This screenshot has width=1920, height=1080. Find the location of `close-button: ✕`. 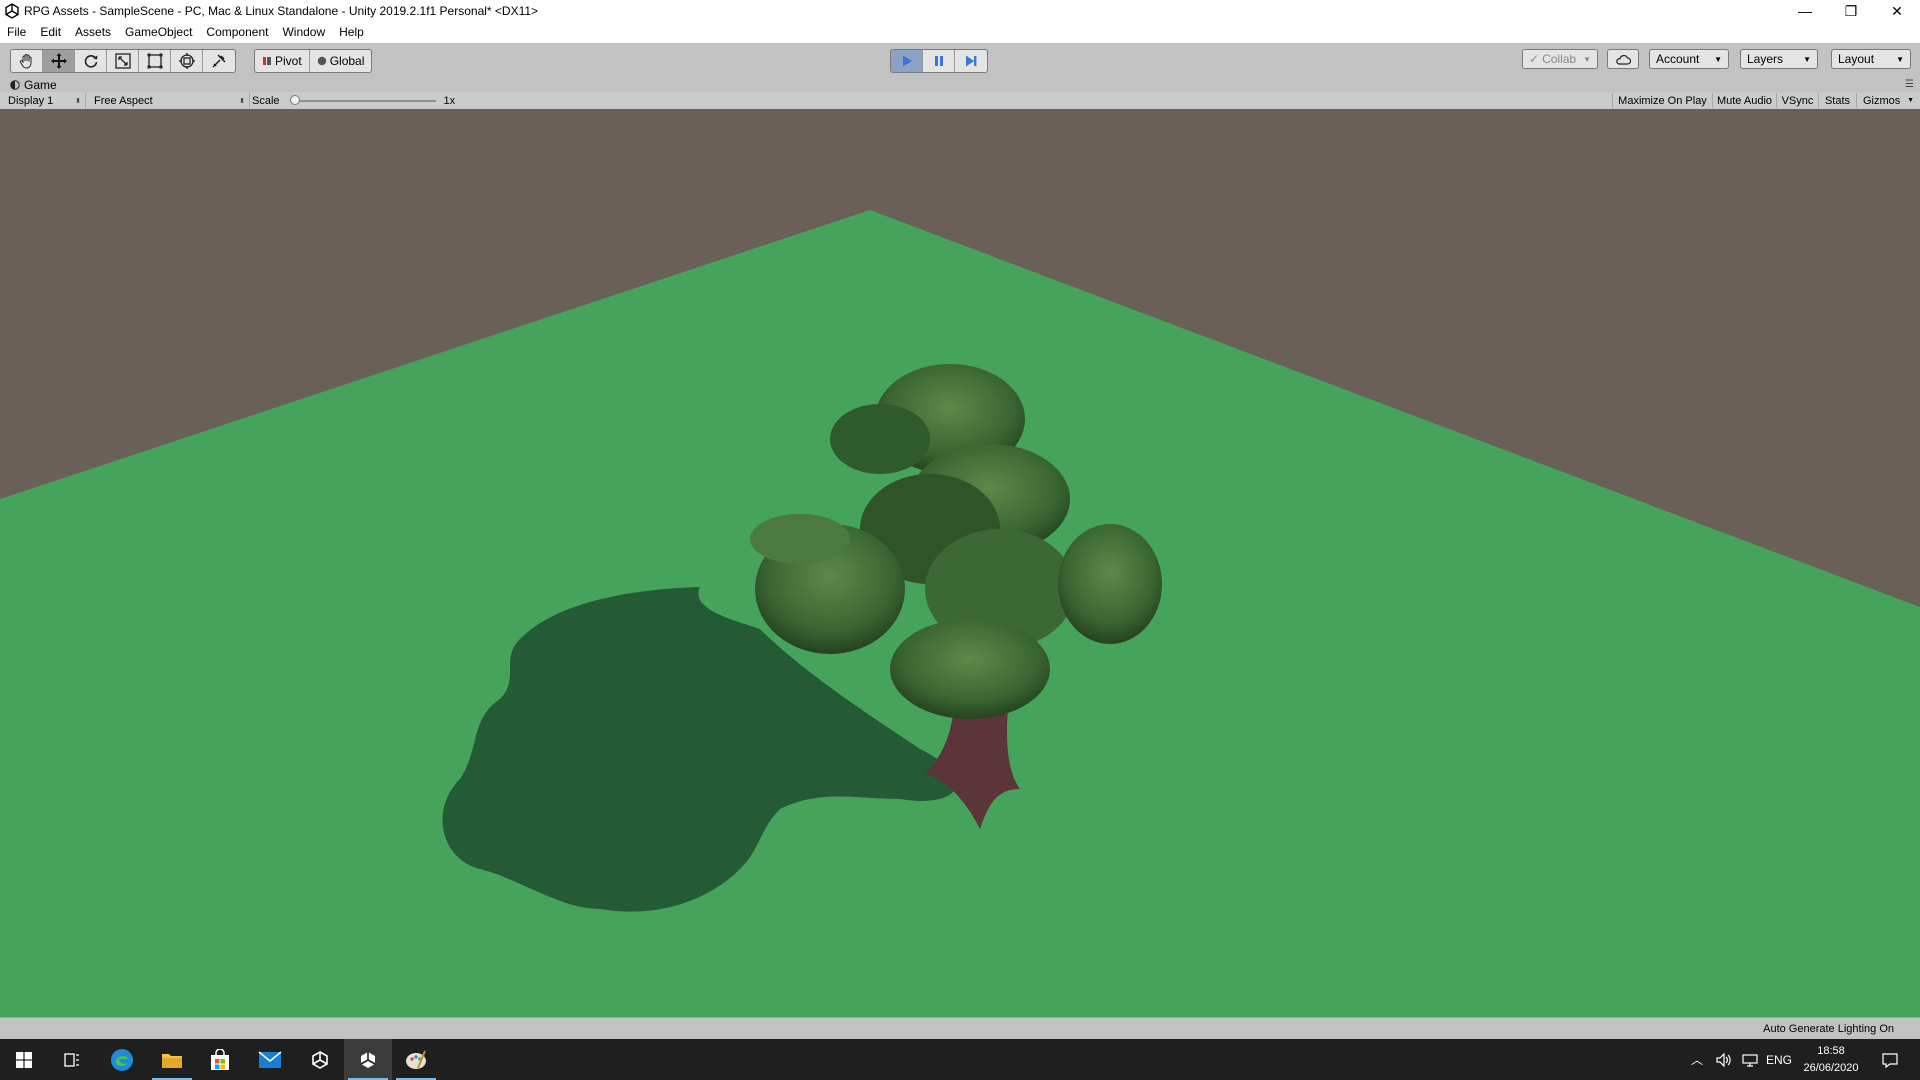

close-button: ✕ is located at coordinates (1897, 11).